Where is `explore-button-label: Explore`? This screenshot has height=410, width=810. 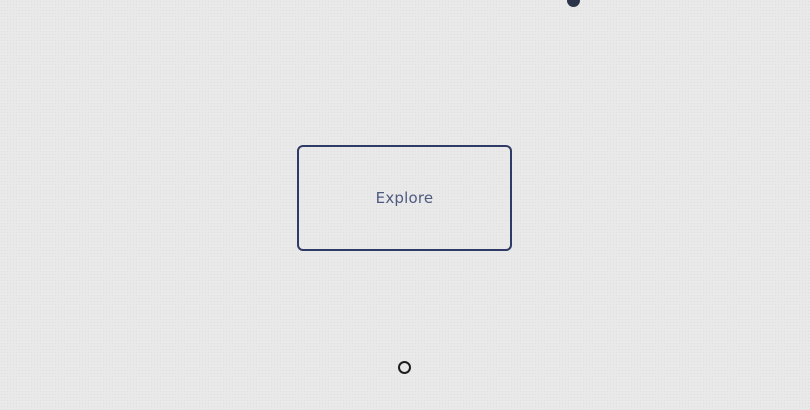
explore-button-label: Explore is located at coordinates (404, 198).